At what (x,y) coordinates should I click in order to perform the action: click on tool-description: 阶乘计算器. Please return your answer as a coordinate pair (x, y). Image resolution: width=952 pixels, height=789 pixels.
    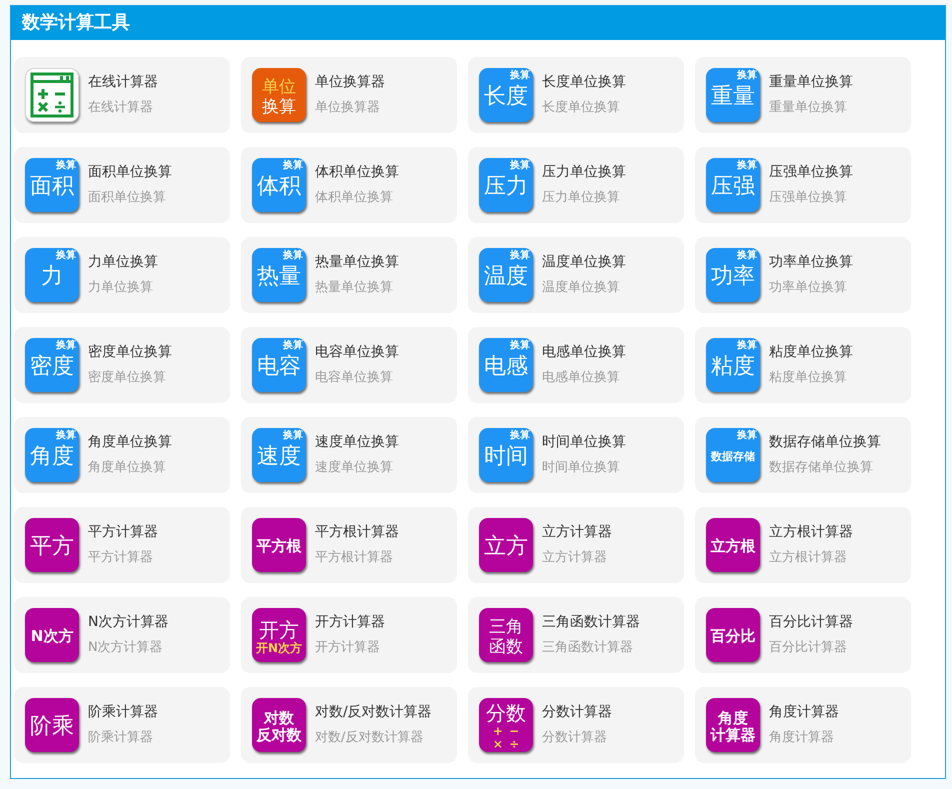
    Looking at the image, I should click on (121, 738).